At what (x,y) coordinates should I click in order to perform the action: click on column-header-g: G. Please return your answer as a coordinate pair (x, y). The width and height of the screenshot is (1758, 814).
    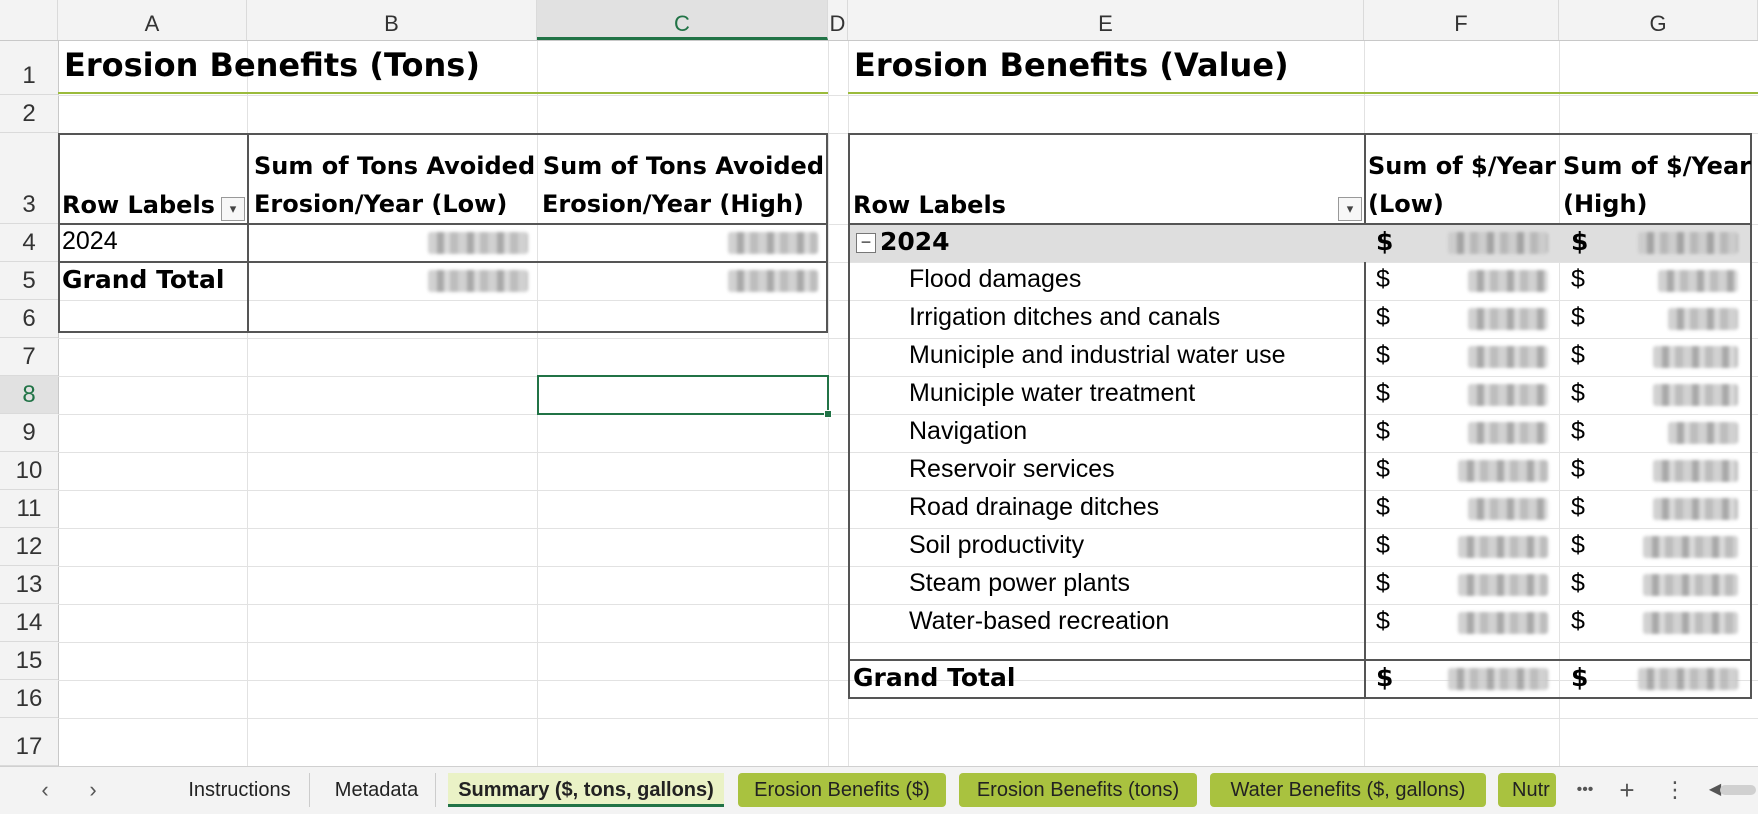
    Looking at the image, I should click on (1658, 20).